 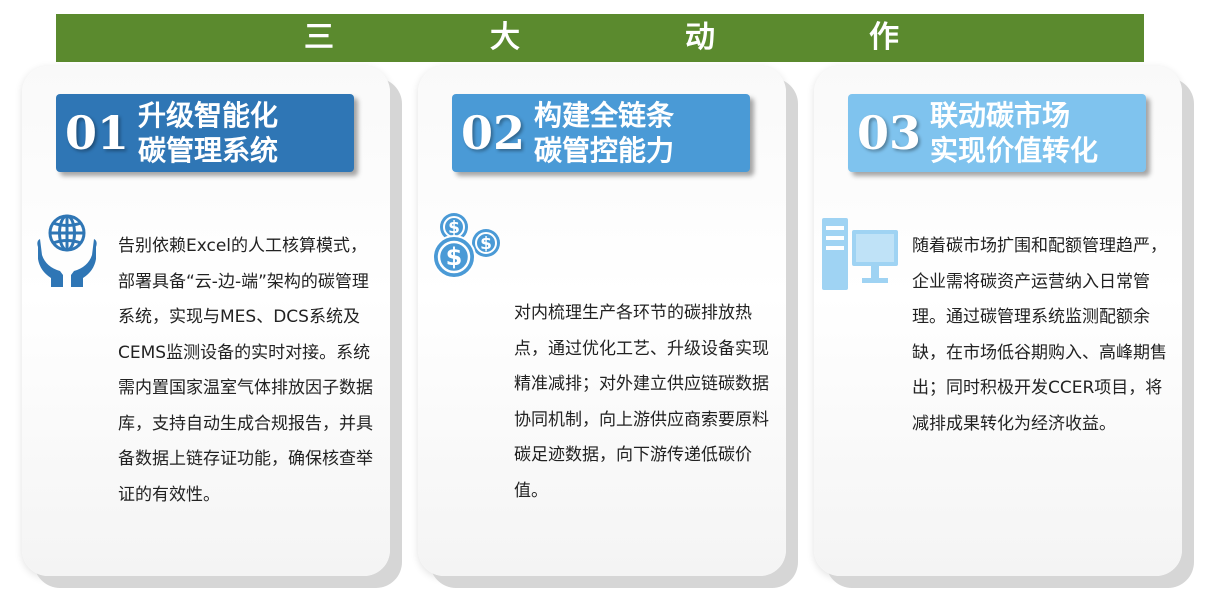 What do you see at coordinates (888, 133) in the screenshot?
I see `card-number: 03` at bounding box center [888, 133].